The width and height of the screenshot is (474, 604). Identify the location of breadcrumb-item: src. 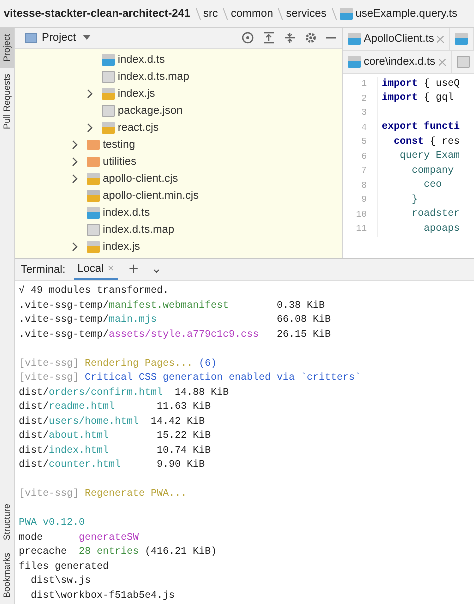
(211, 14).